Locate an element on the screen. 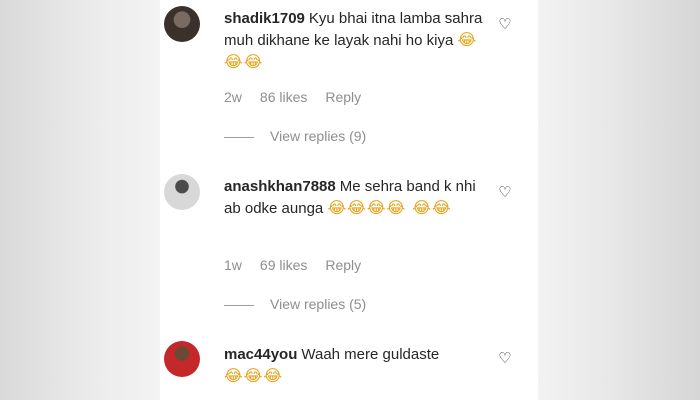 This screenshot has width=700, height=400. view-replies-label: View replies (5) is located at coordinates (318, 304).